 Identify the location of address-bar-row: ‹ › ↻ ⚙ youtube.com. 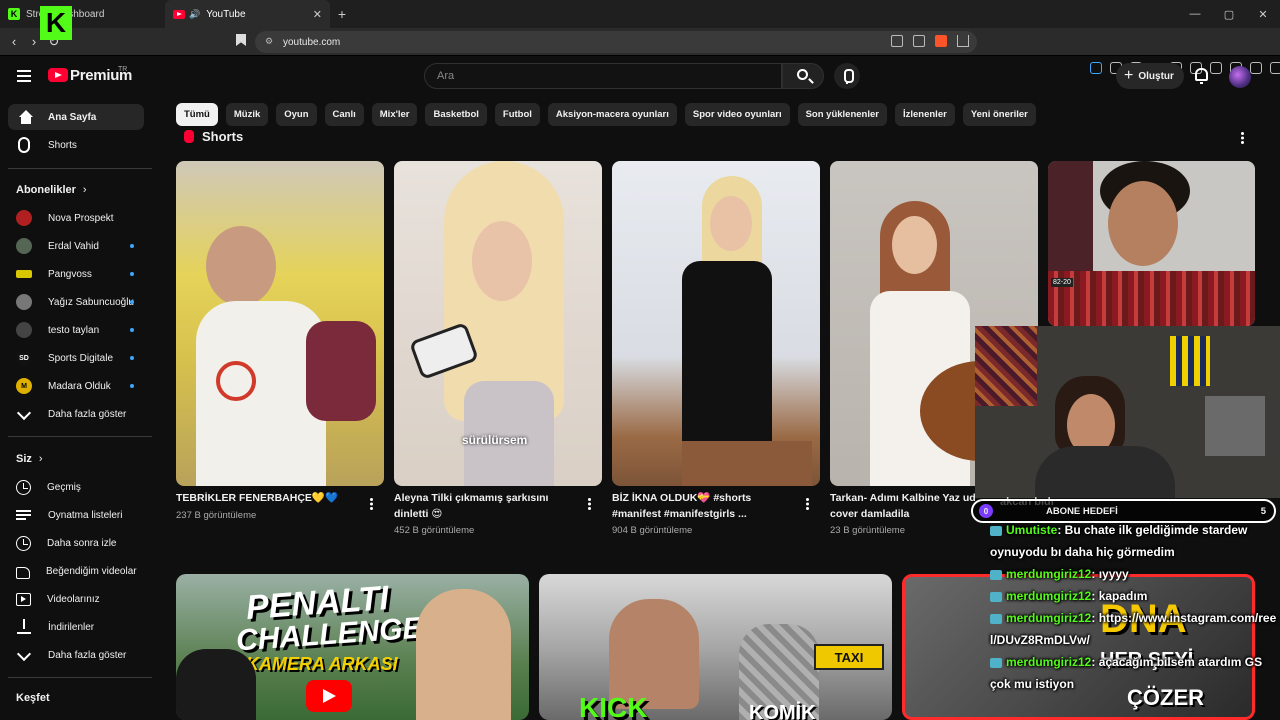
(640, 51).